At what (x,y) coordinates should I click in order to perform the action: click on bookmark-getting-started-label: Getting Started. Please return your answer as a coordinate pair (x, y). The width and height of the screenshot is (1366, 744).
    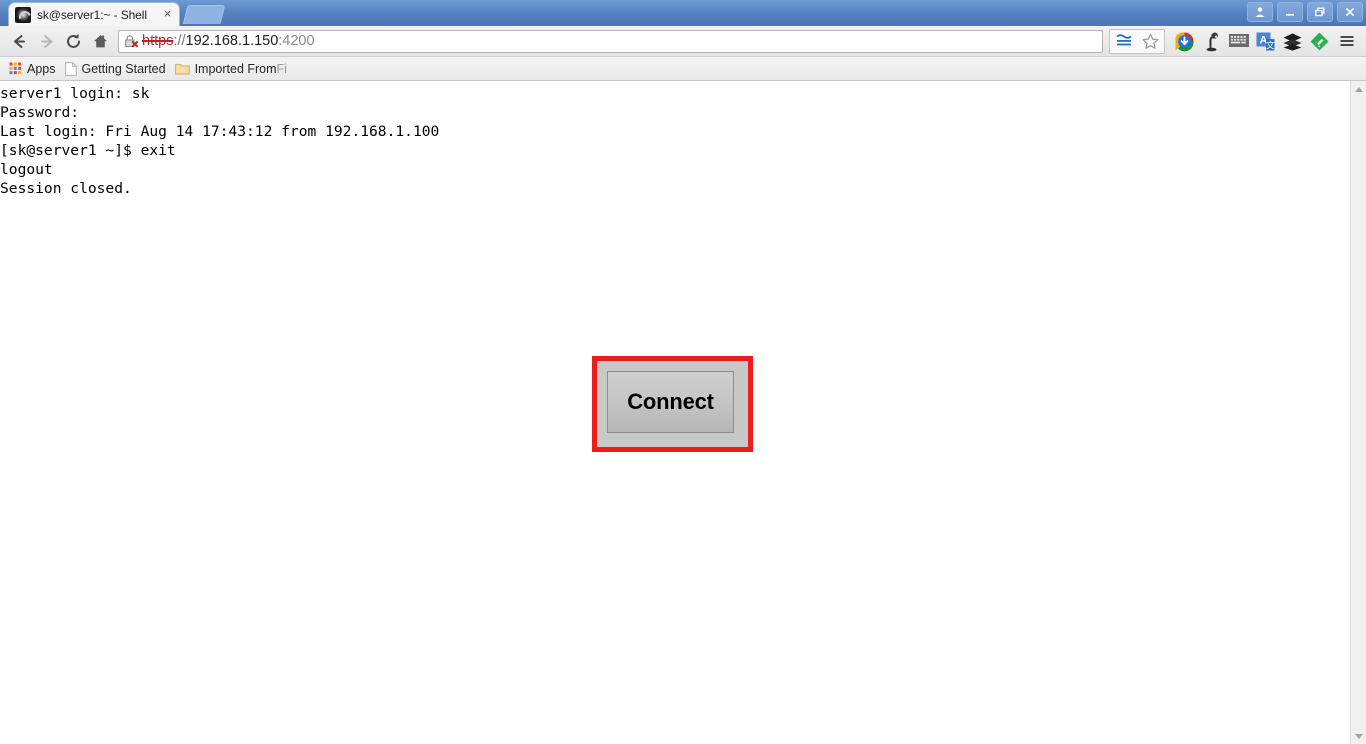
    Looking at the image, I should click on (123, 68).